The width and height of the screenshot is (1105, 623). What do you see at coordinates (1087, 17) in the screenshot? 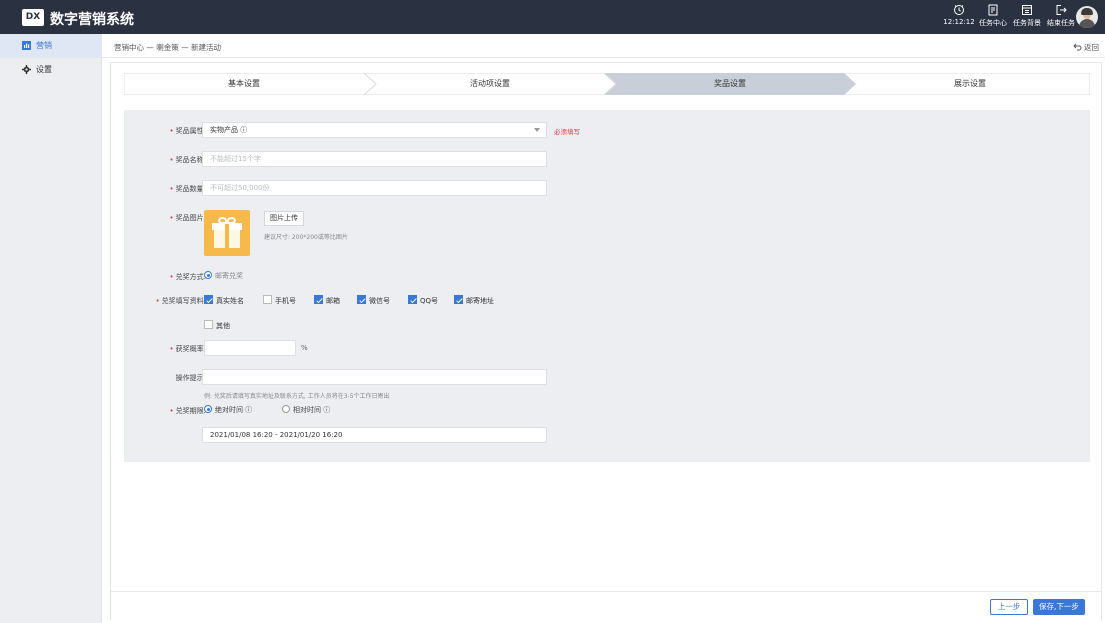
I see `avatar` at bounding box center [1087, 17].